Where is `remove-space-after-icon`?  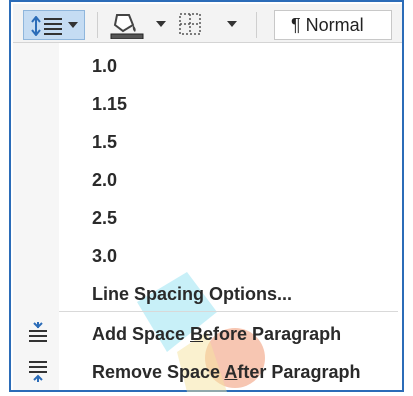 remove-space-after-icon is located at coordinates (38, 371).